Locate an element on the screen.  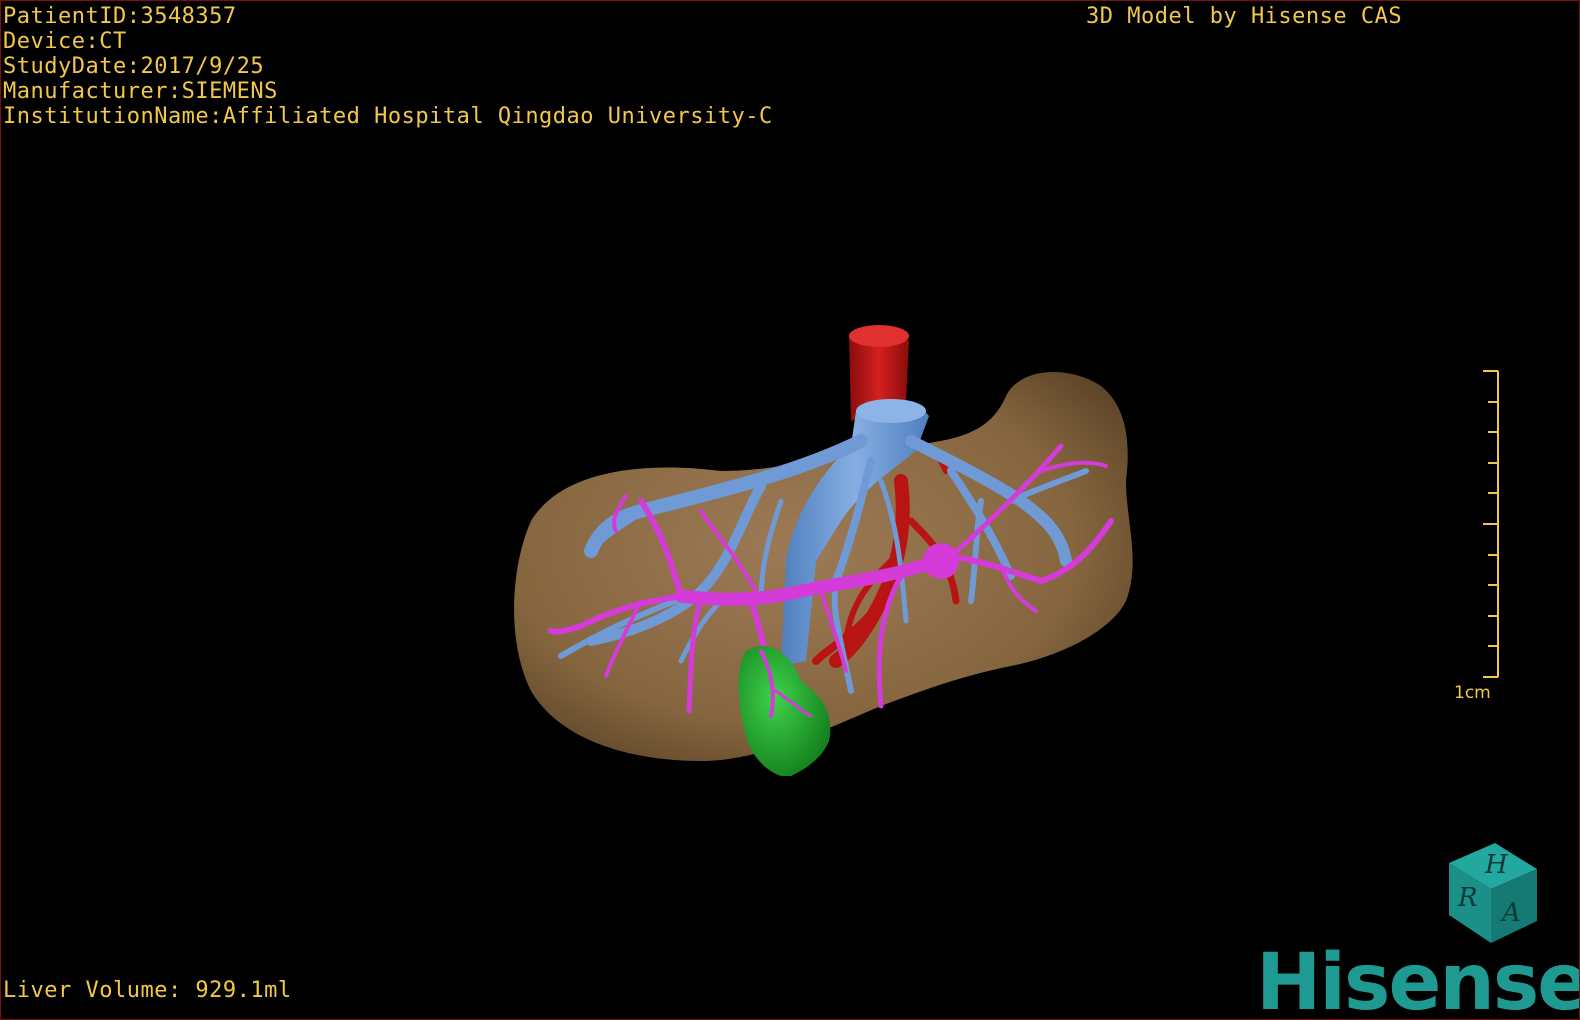
model-credit: 3D Model by Hisense CAS is located at coordinates (1244, 16).